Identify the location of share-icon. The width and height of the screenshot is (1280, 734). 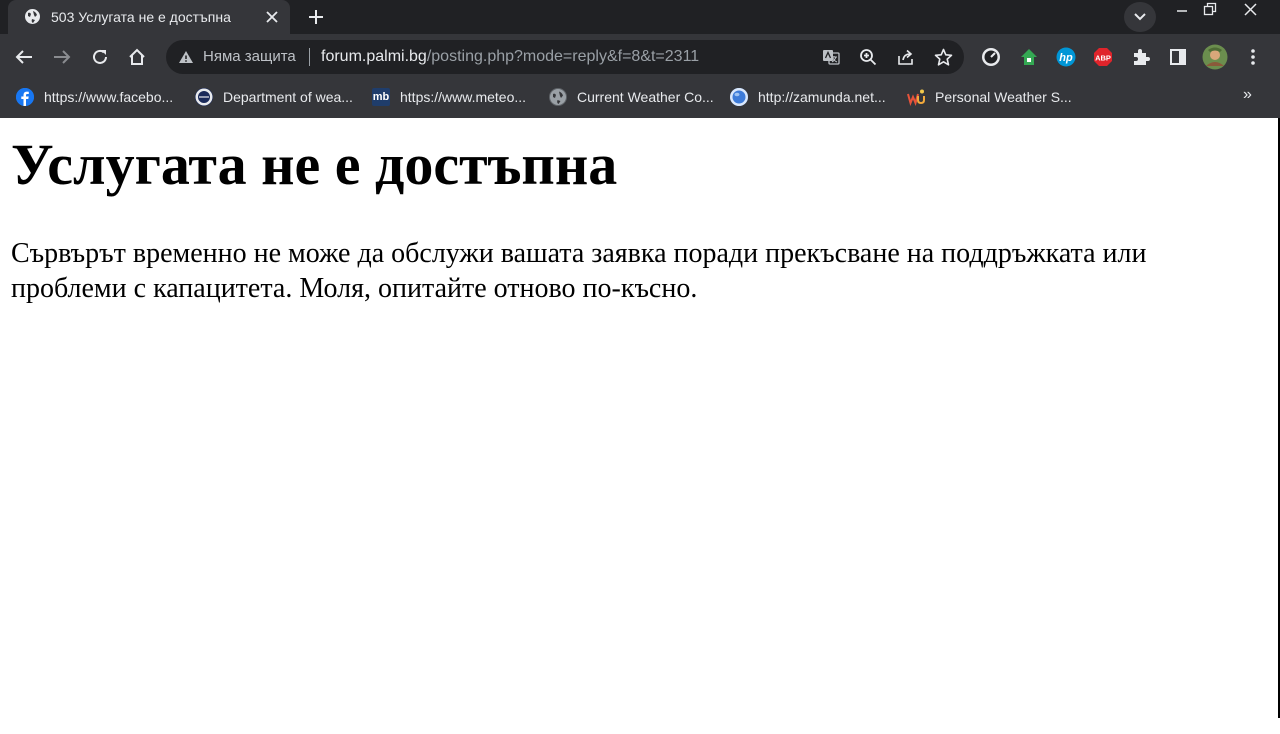
(906, 57).